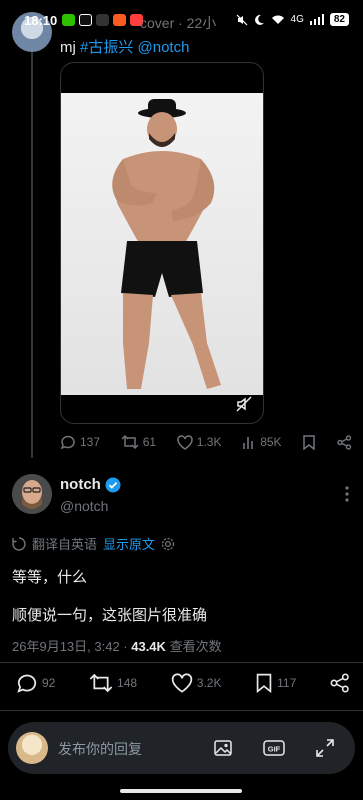 Image resolution: width=363 pixels, height=800 pixels. Describe the element at coordinates (178, 23) in the screenshot. I see `status-overlap-text: cover · 22小` at that location.